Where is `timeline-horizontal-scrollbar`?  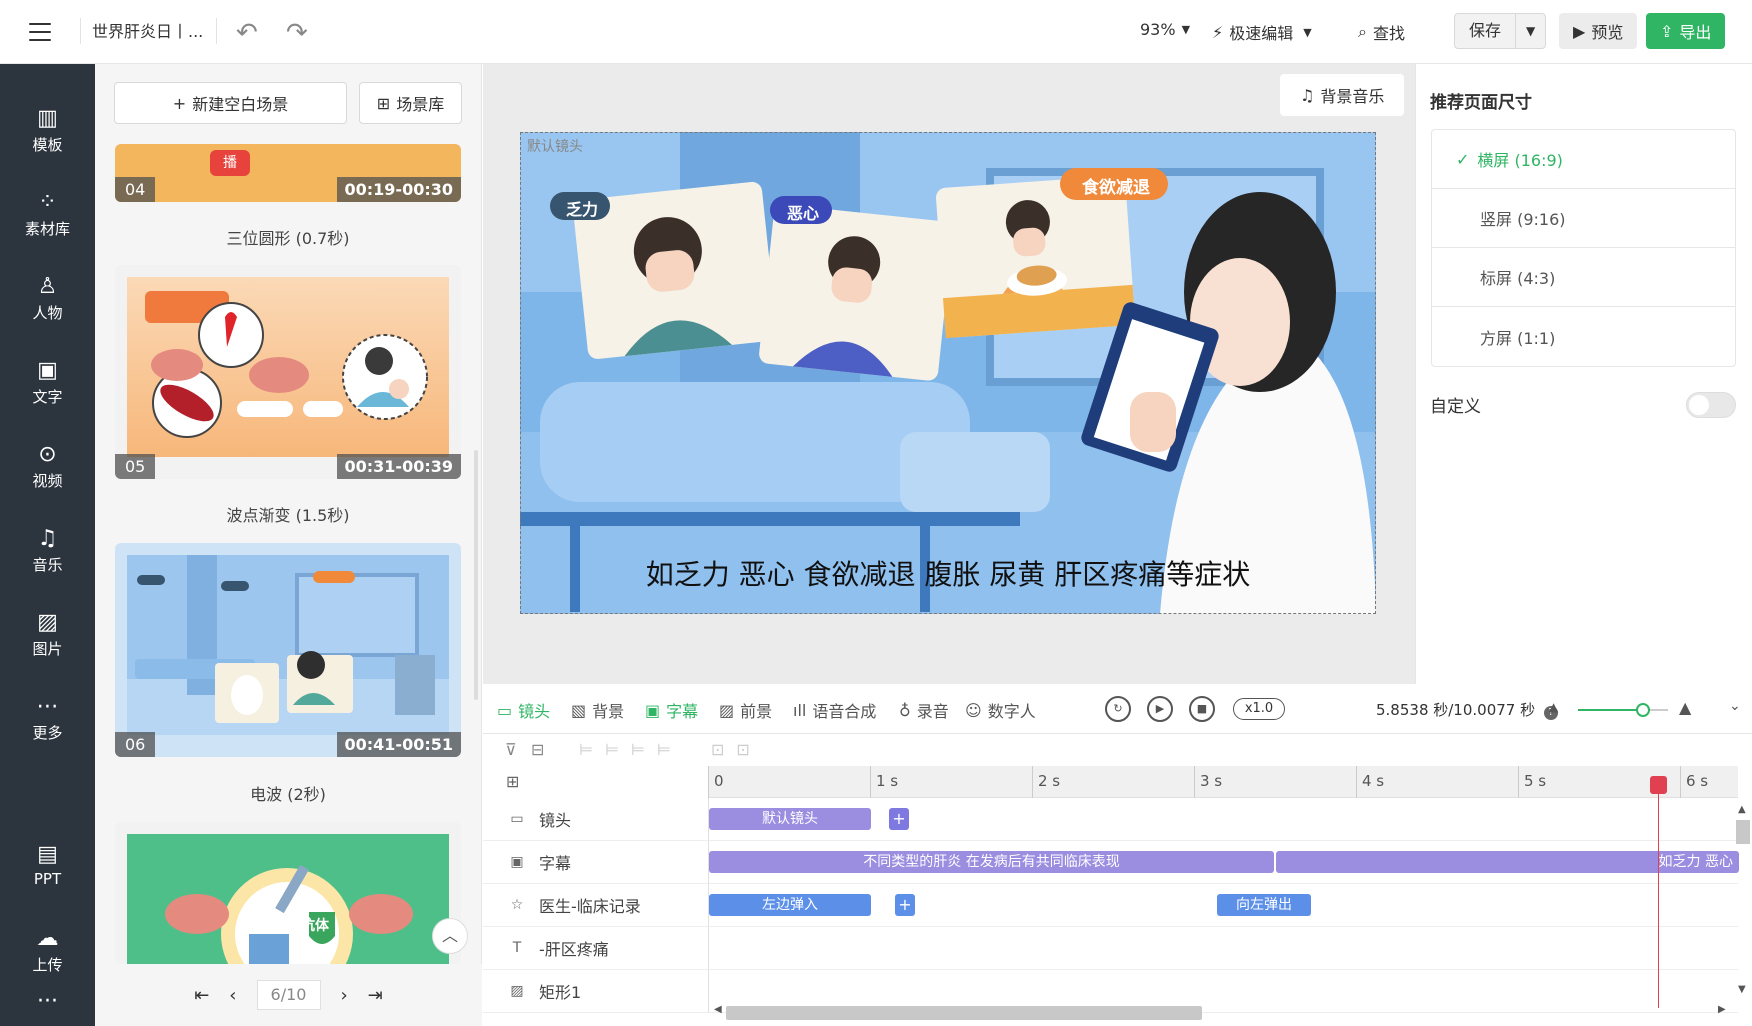 timeline-horizontal-scrollbar is located at coordinates (964, 1013).